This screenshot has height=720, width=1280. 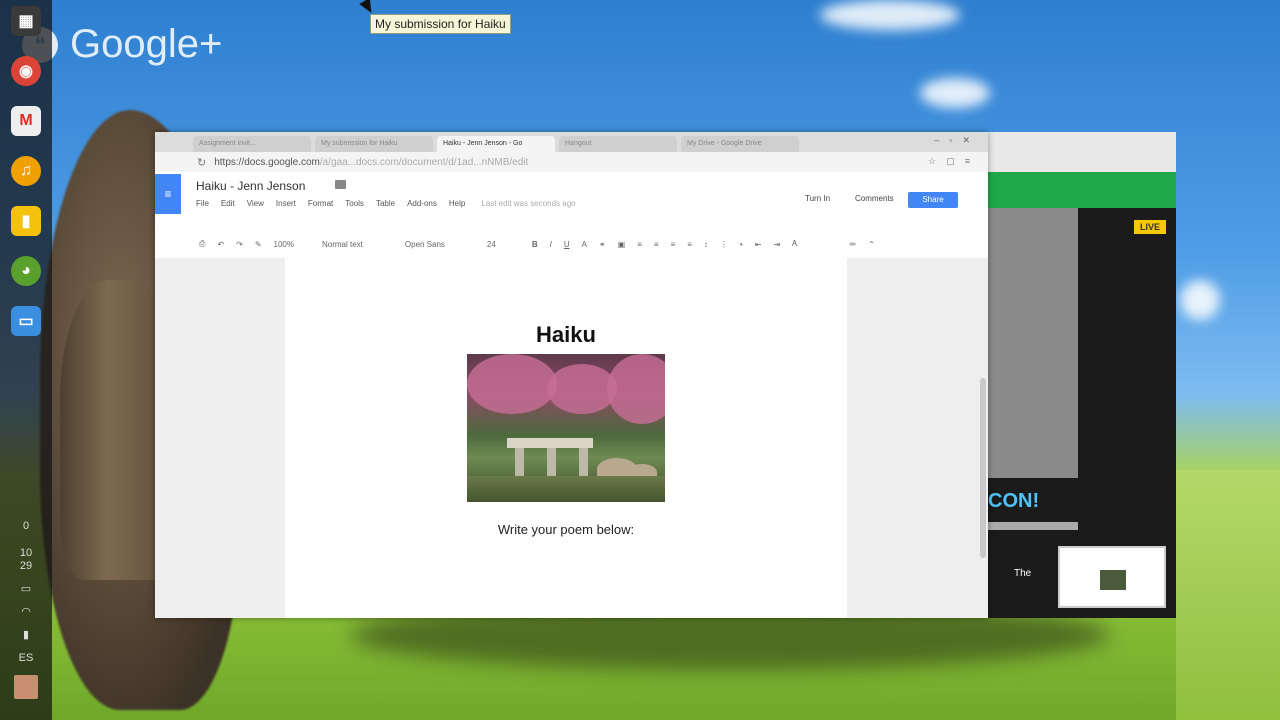 I want to click on keep-icon: ▮, so click(x=26, y=221).